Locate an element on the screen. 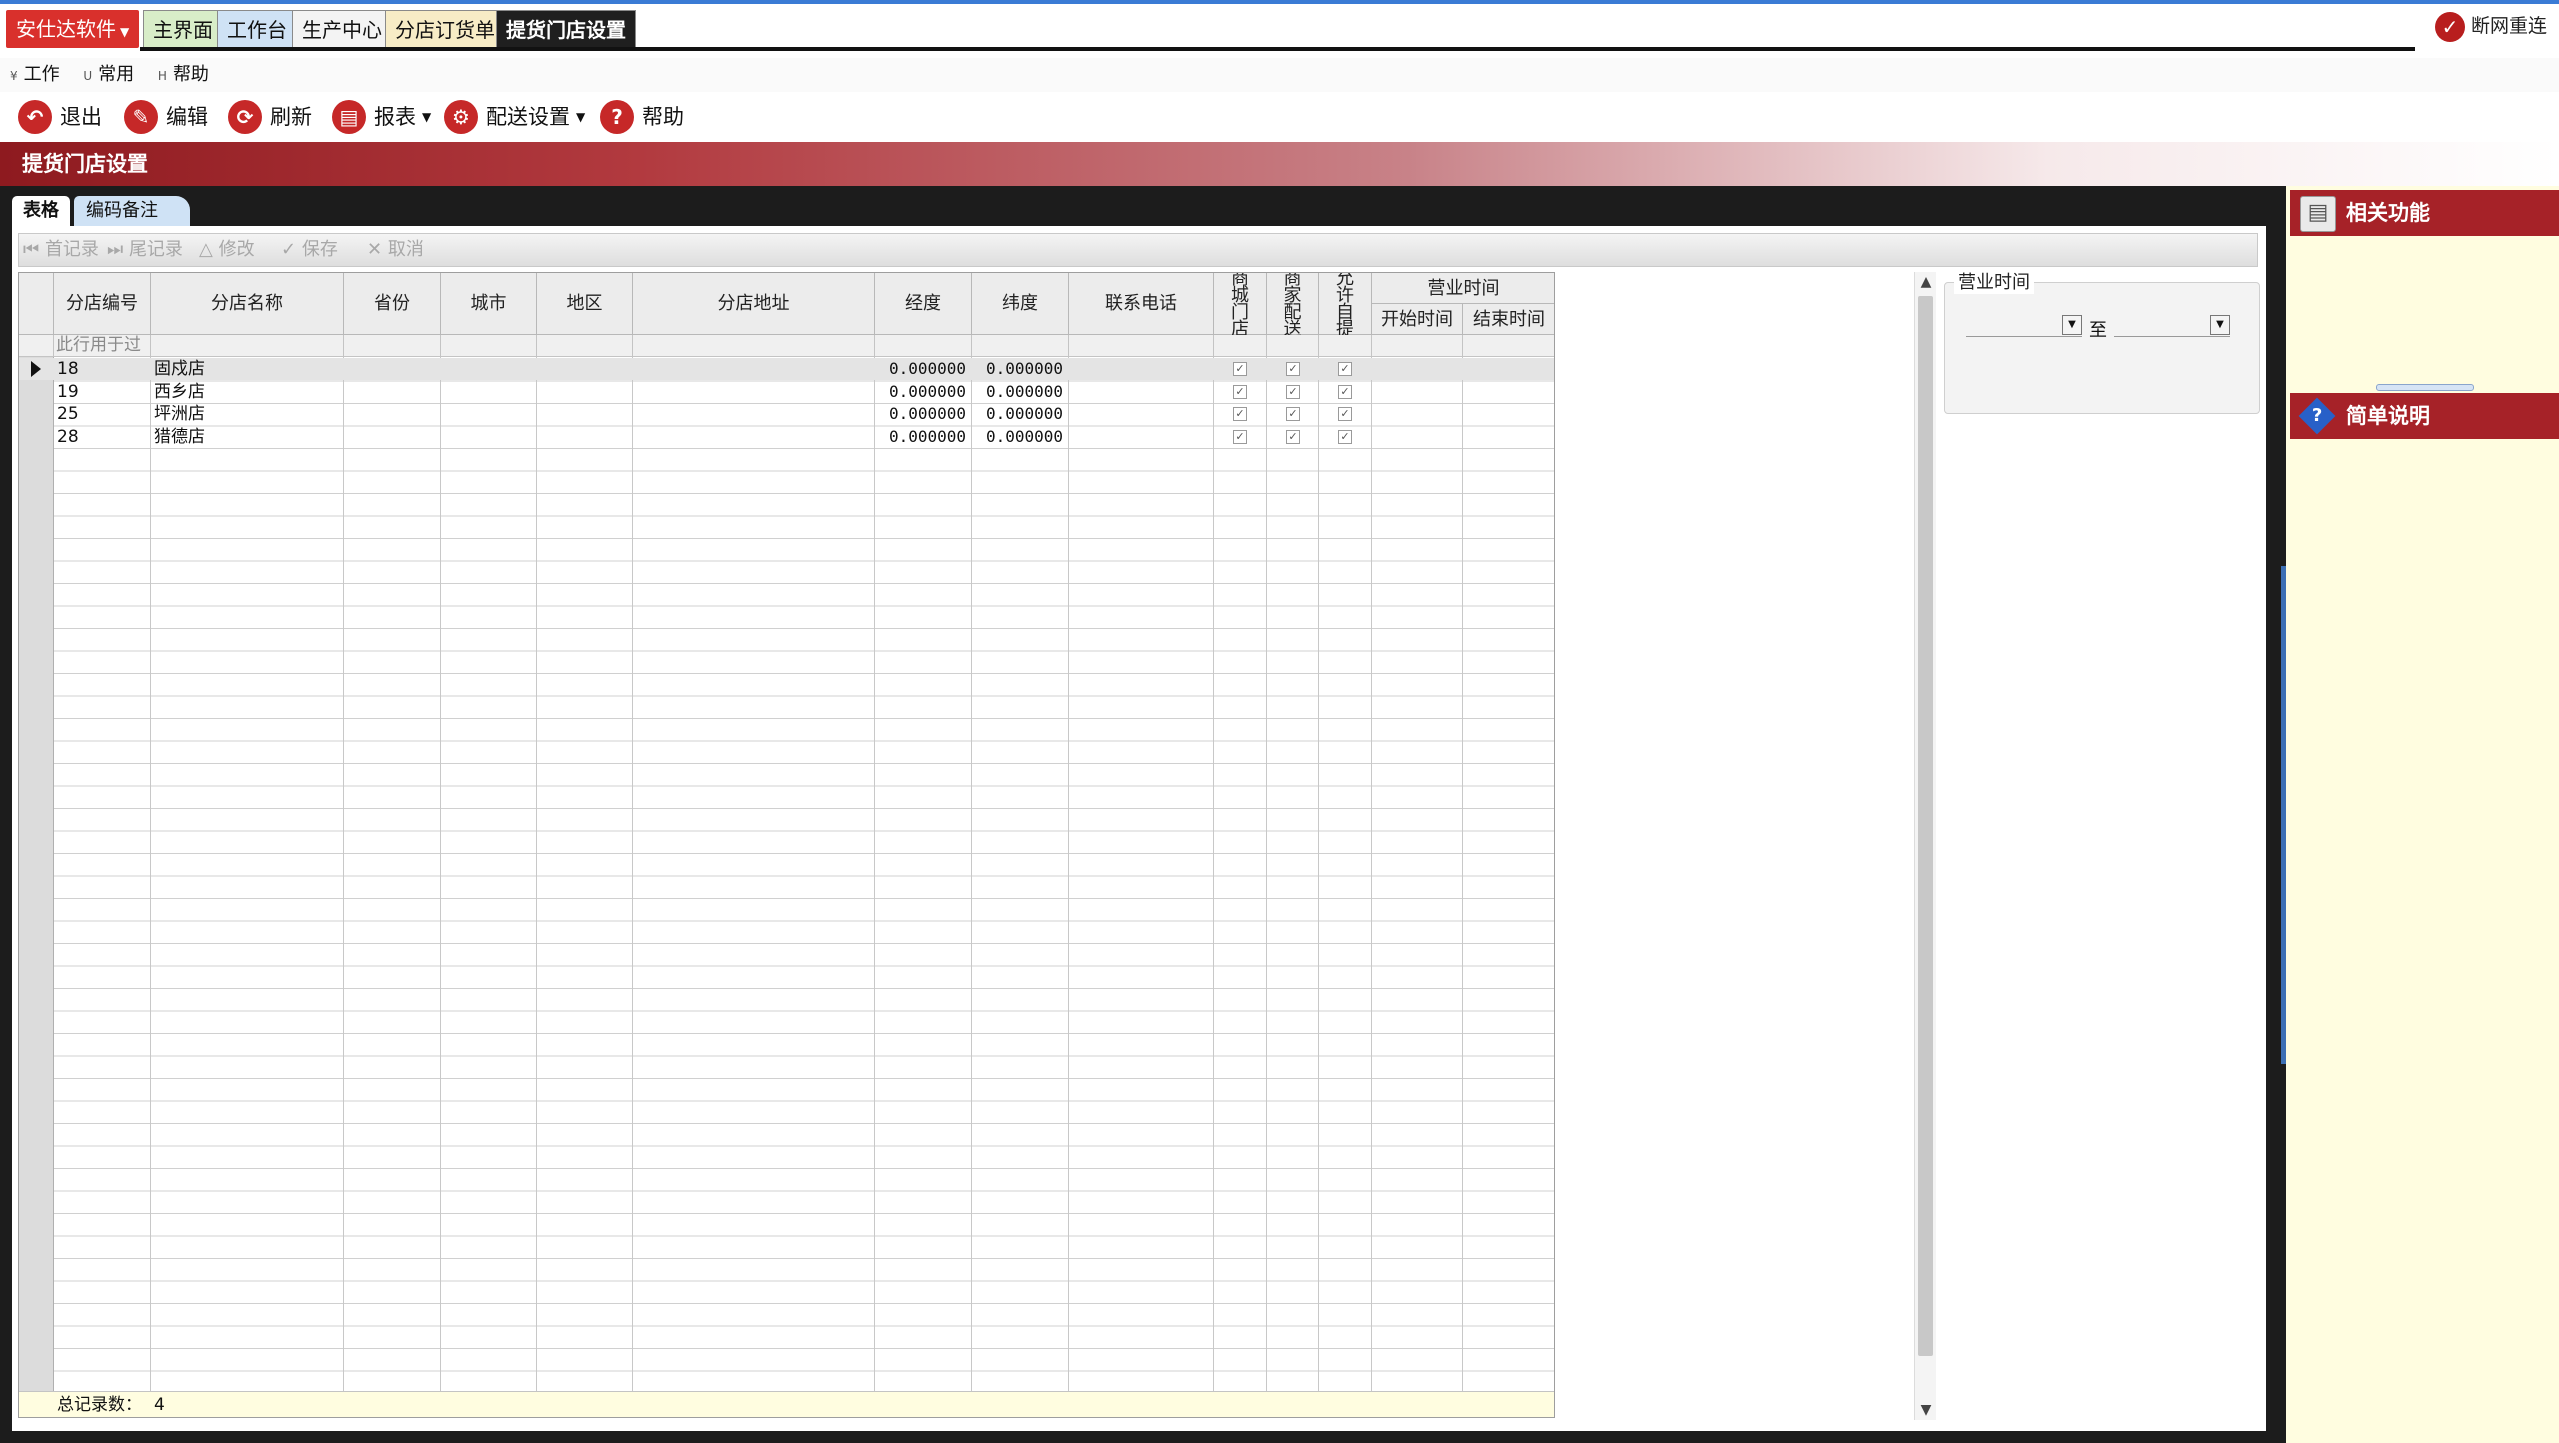 The height and width of the screenshot is (1443, 2559). col-header-longitude: 经度 is located at coordinates (923, 304).